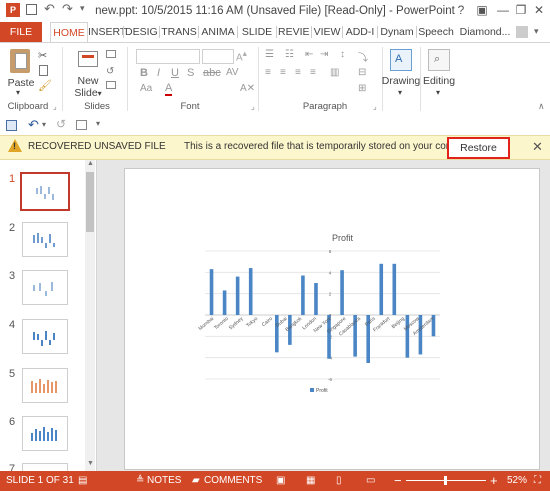 This screenshot has width=550, height=491. What do you see at coordinates (33, 125) in the screenshot?
I see `qat-undo-icon: ↶` at bounding box center [33, 125].